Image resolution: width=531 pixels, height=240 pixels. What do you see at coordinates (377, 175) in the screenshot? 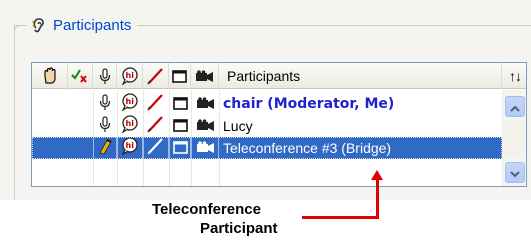
I see `callout-arrow-icon` at bounding box center [377, 175].